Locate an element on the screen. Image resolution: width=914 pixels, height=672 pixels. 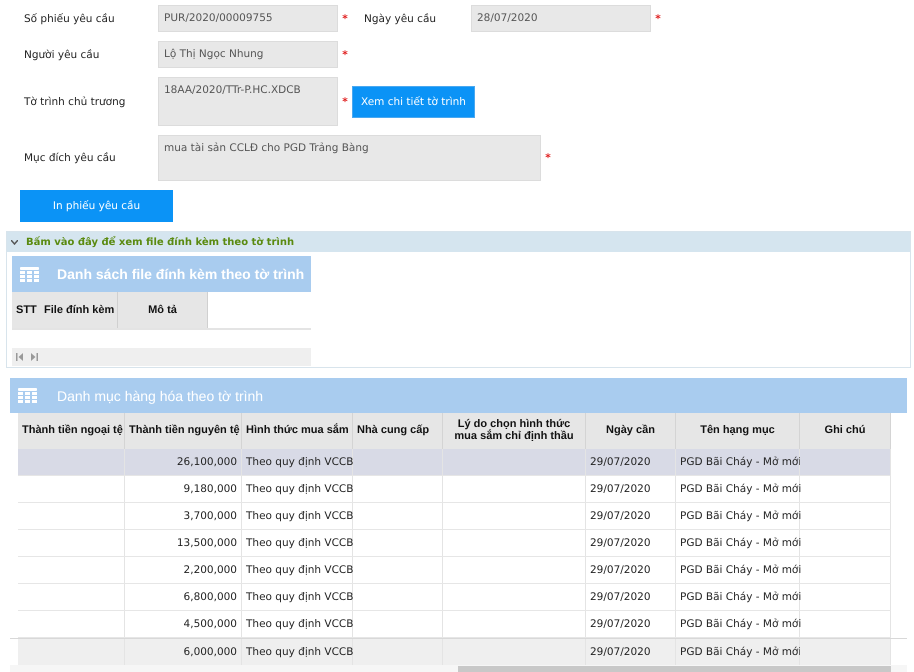
column-header: Nhà cung cấp is located at coordinates (398, 431).